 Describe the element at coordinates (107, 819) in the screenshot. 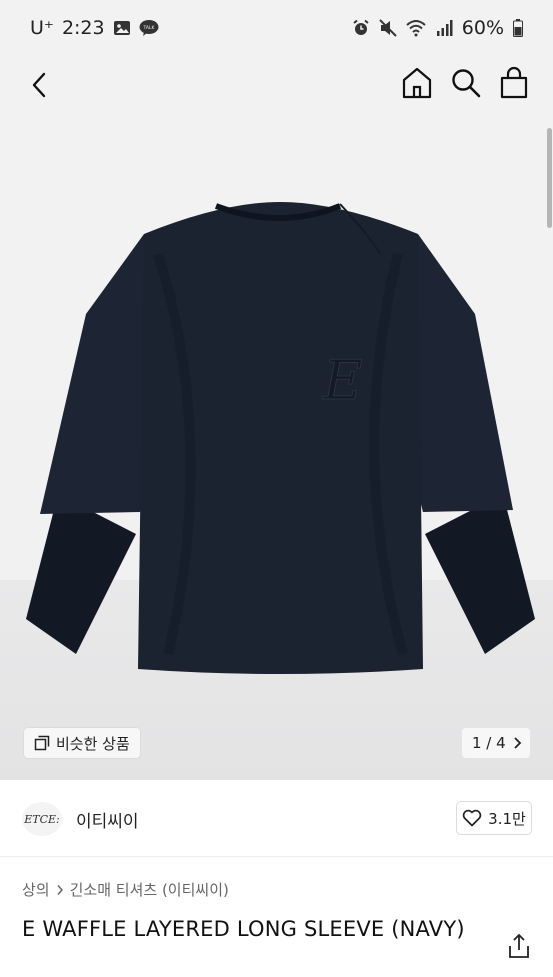

I see `brand-name: 이티씨이` at that location.